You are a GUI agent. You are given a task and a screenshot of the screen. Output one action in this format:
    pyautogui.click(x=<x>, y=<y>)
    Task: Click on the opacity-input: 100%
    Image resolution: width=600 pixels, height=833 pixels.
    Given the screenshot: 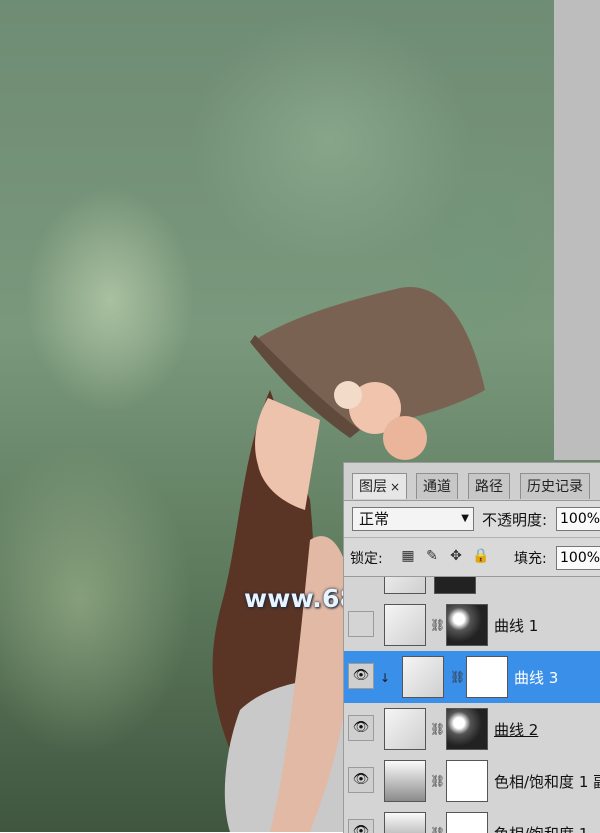 What is the action you would take?
    pyautogui.click(x=578, y=519)
    